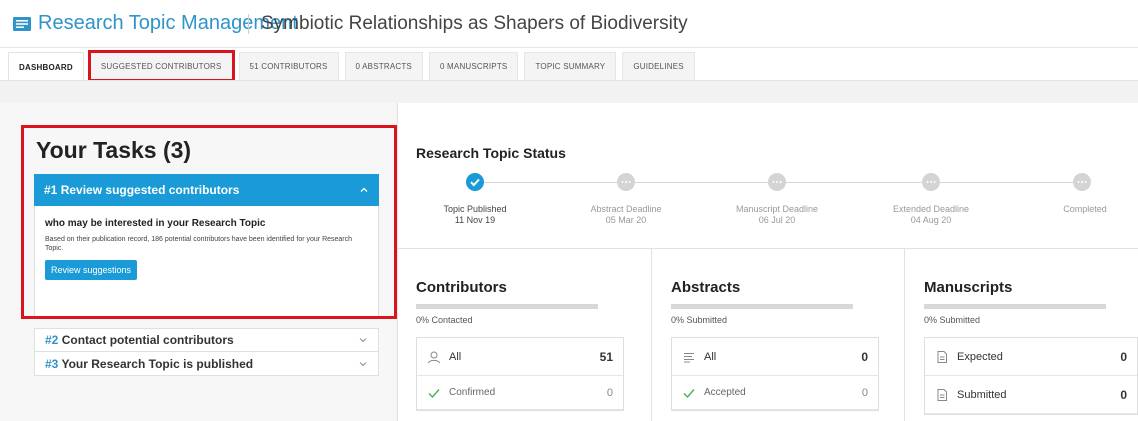 Image resolution: width=1138 pixels, height=421 pixels. Describe the element at coordinates (434, 357) in the screenshot. I see `user-icon` at that location.